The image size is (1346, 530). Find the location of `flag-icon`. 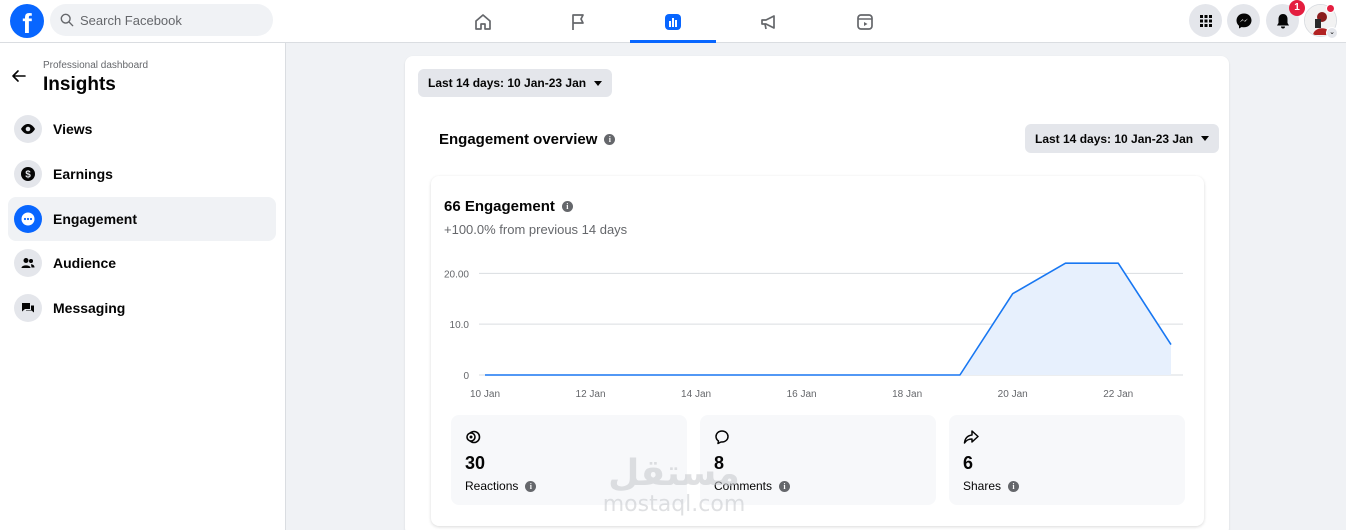

flag-icon is located at coordinates (578, 21).